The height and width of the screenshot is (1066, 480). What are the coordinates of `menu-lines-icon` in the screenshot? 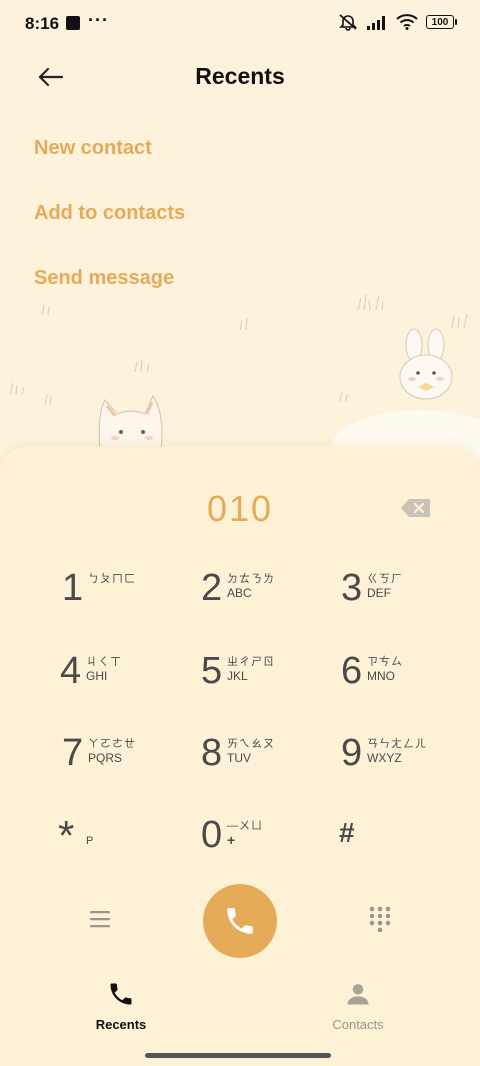 It's located at (100, 919).